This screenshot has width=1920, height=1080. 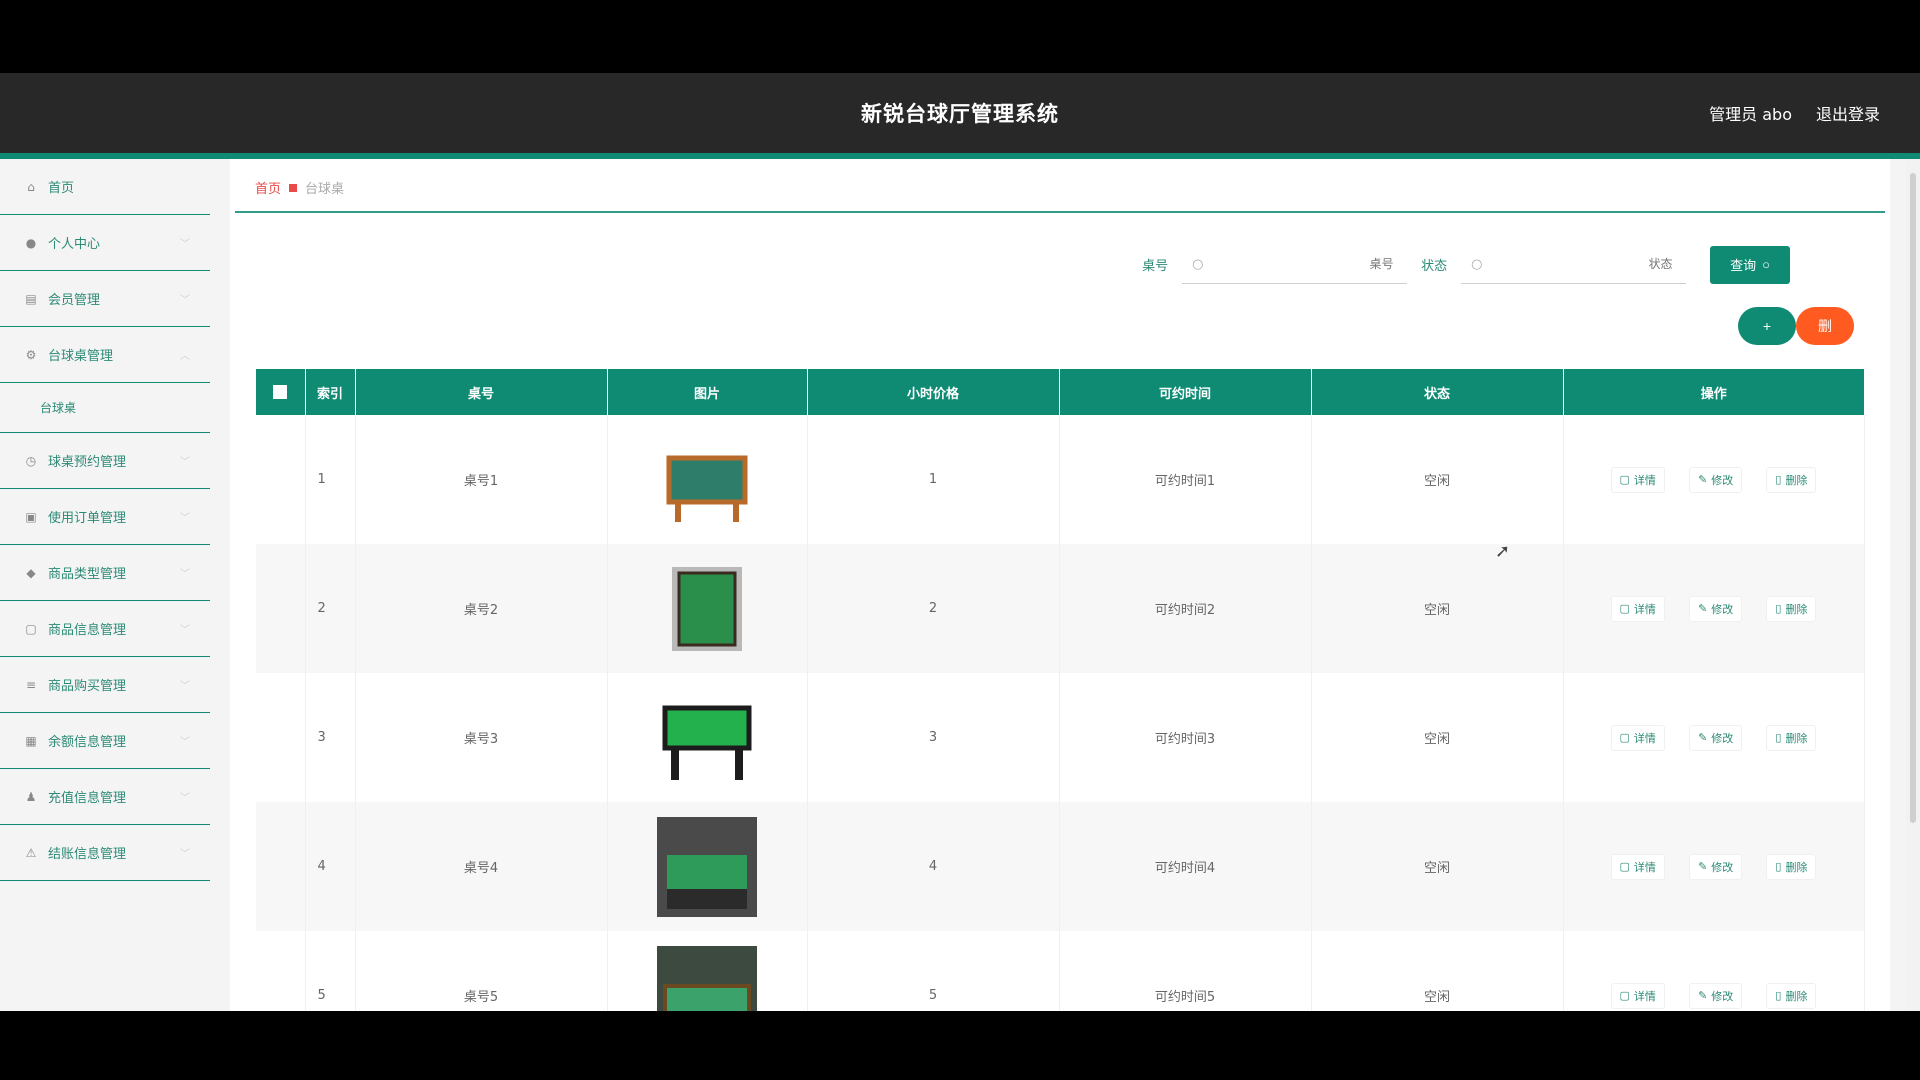 I want to click on sidebar-item-label: 个人中心, so click(x=74, y=244).